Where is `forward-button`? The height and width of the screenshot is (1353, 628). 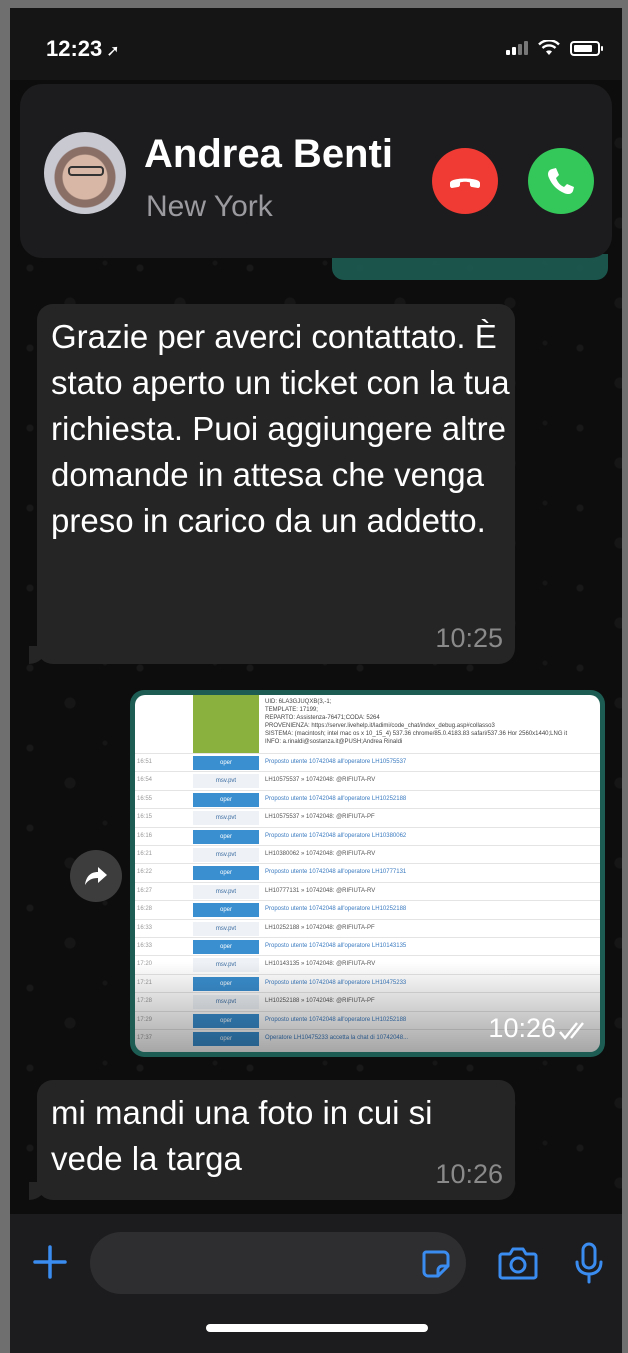 forward-button is located at coordinates (96, 876).